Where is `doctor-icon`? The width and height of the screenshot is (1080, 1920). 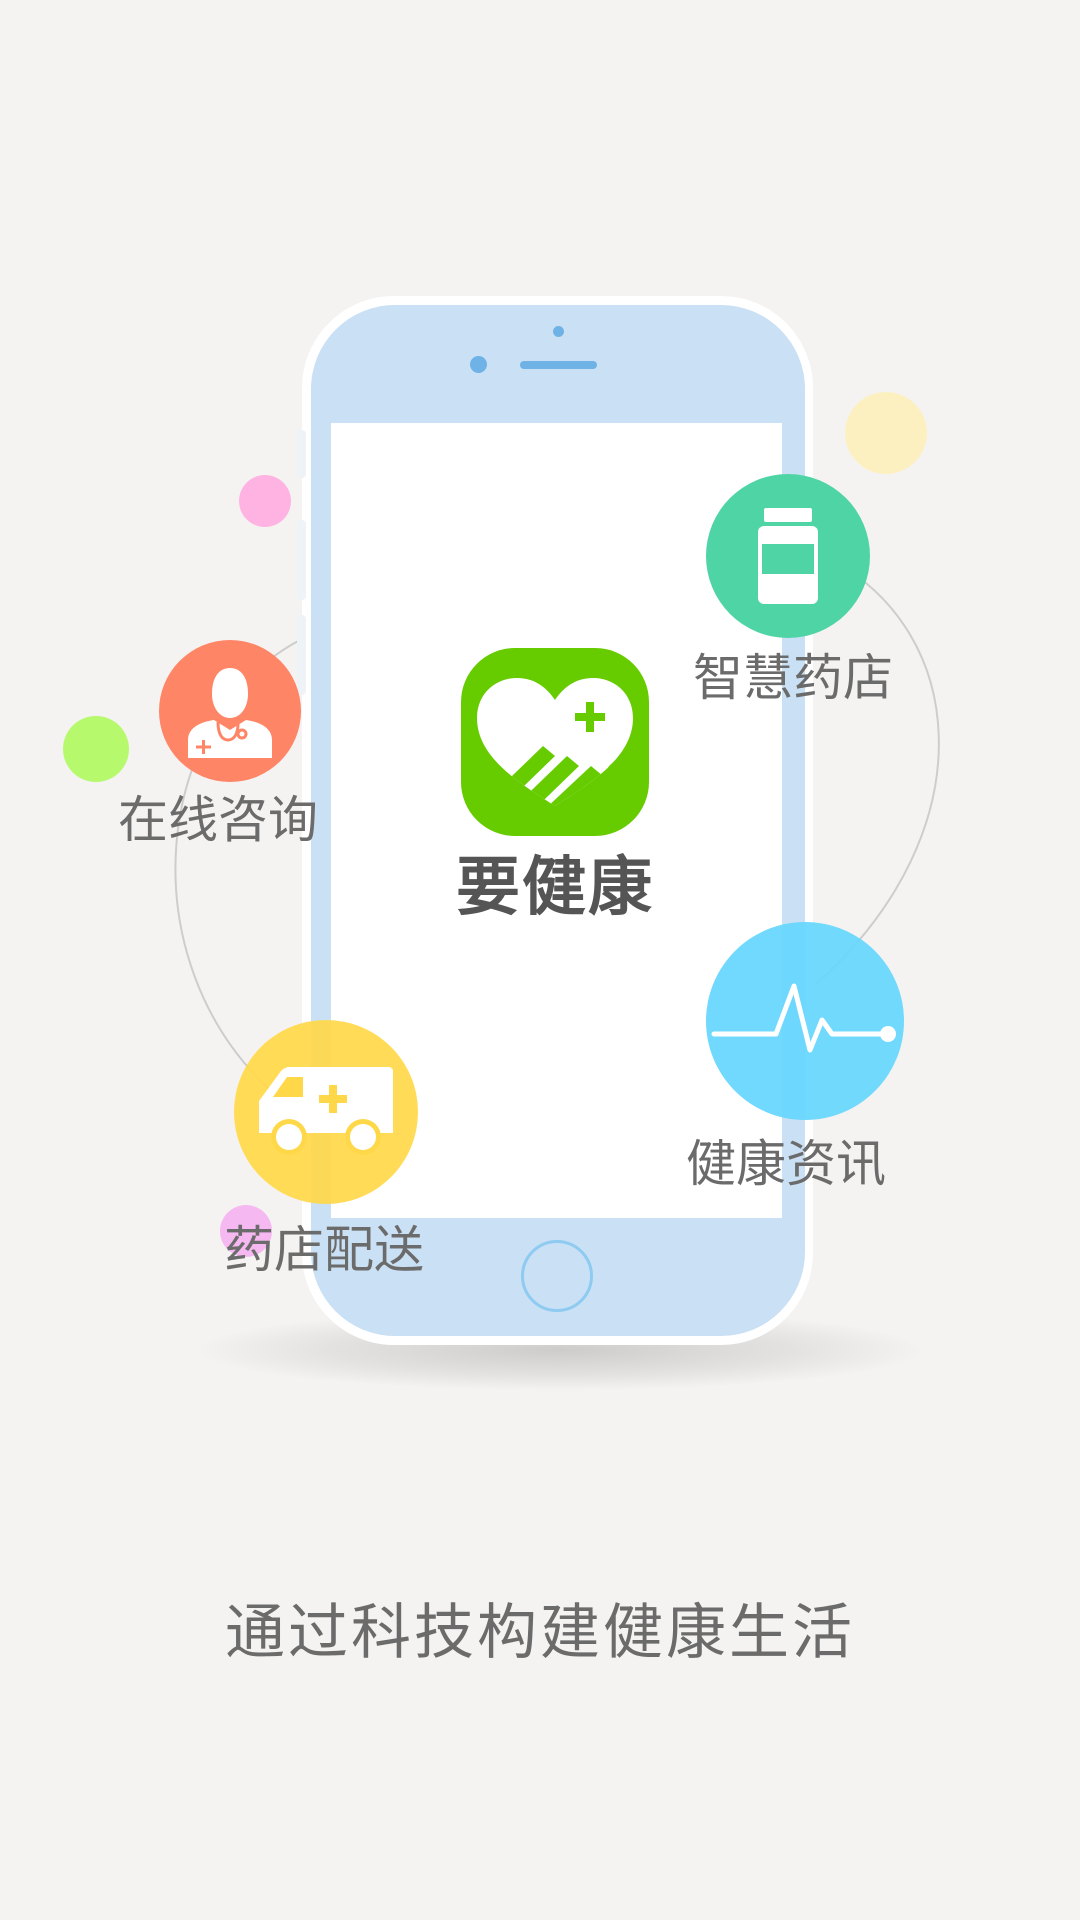
doctor-icon is located at coordinates (230, 713).